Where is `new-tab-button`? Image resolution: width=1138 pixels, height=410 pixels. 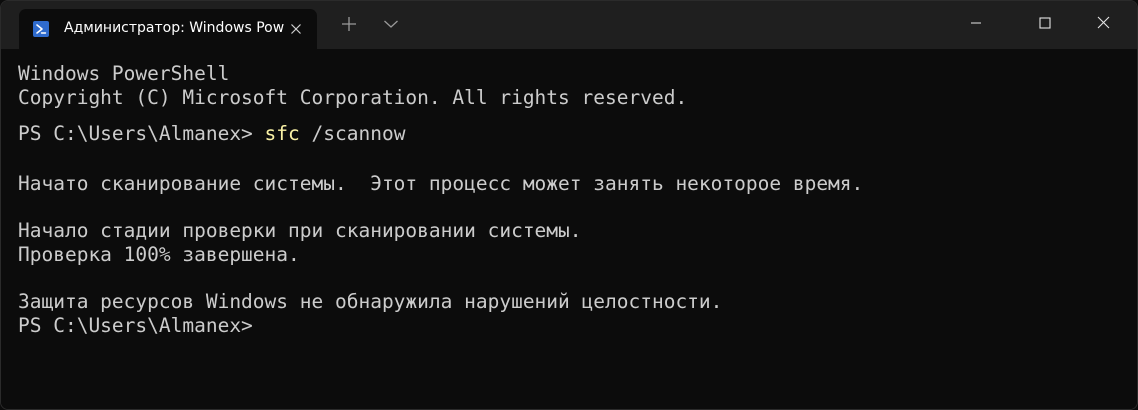 new-tab-button is located at coordinates (349, 26).